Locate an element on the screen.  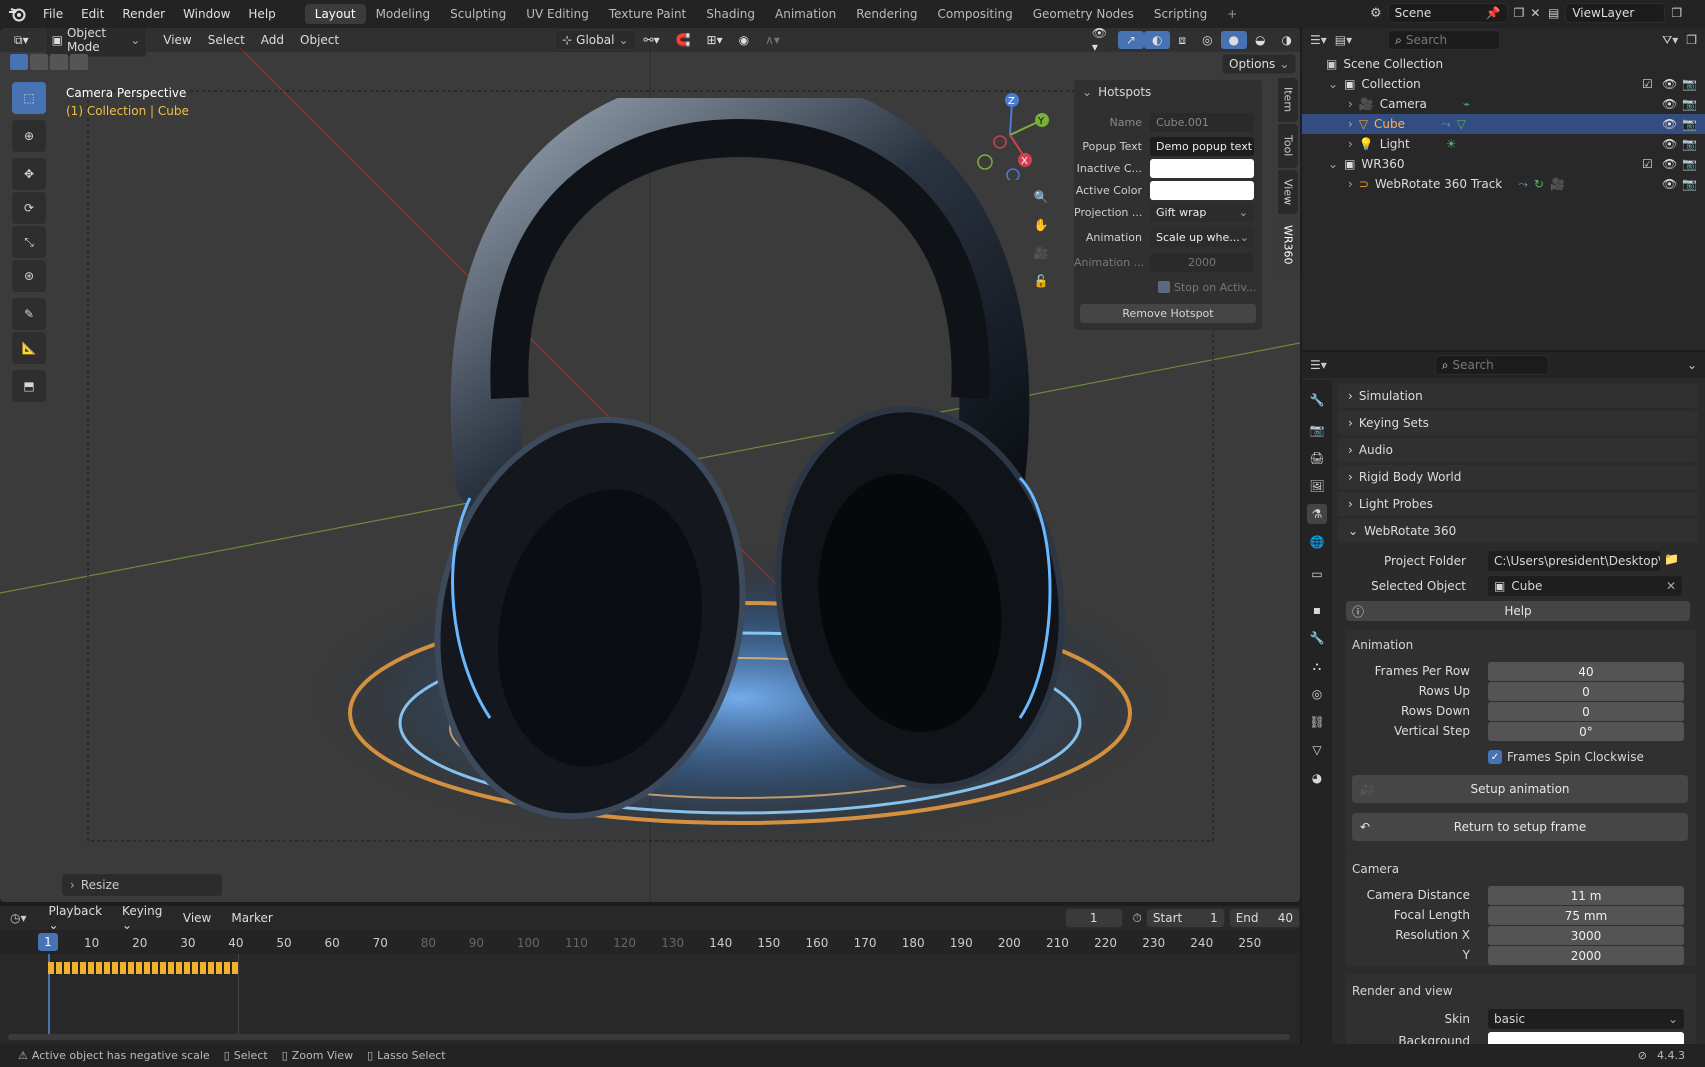
tab-texture-paint: Texture Paint is located at coordinates (647, 14).